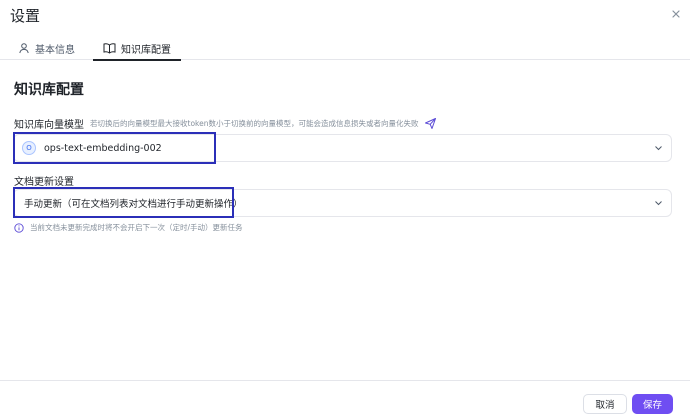 This screenshot has width=690, height=419. Describe the element at coordinates (19, 227) in the screenshot. I see `info-icon` at that location.